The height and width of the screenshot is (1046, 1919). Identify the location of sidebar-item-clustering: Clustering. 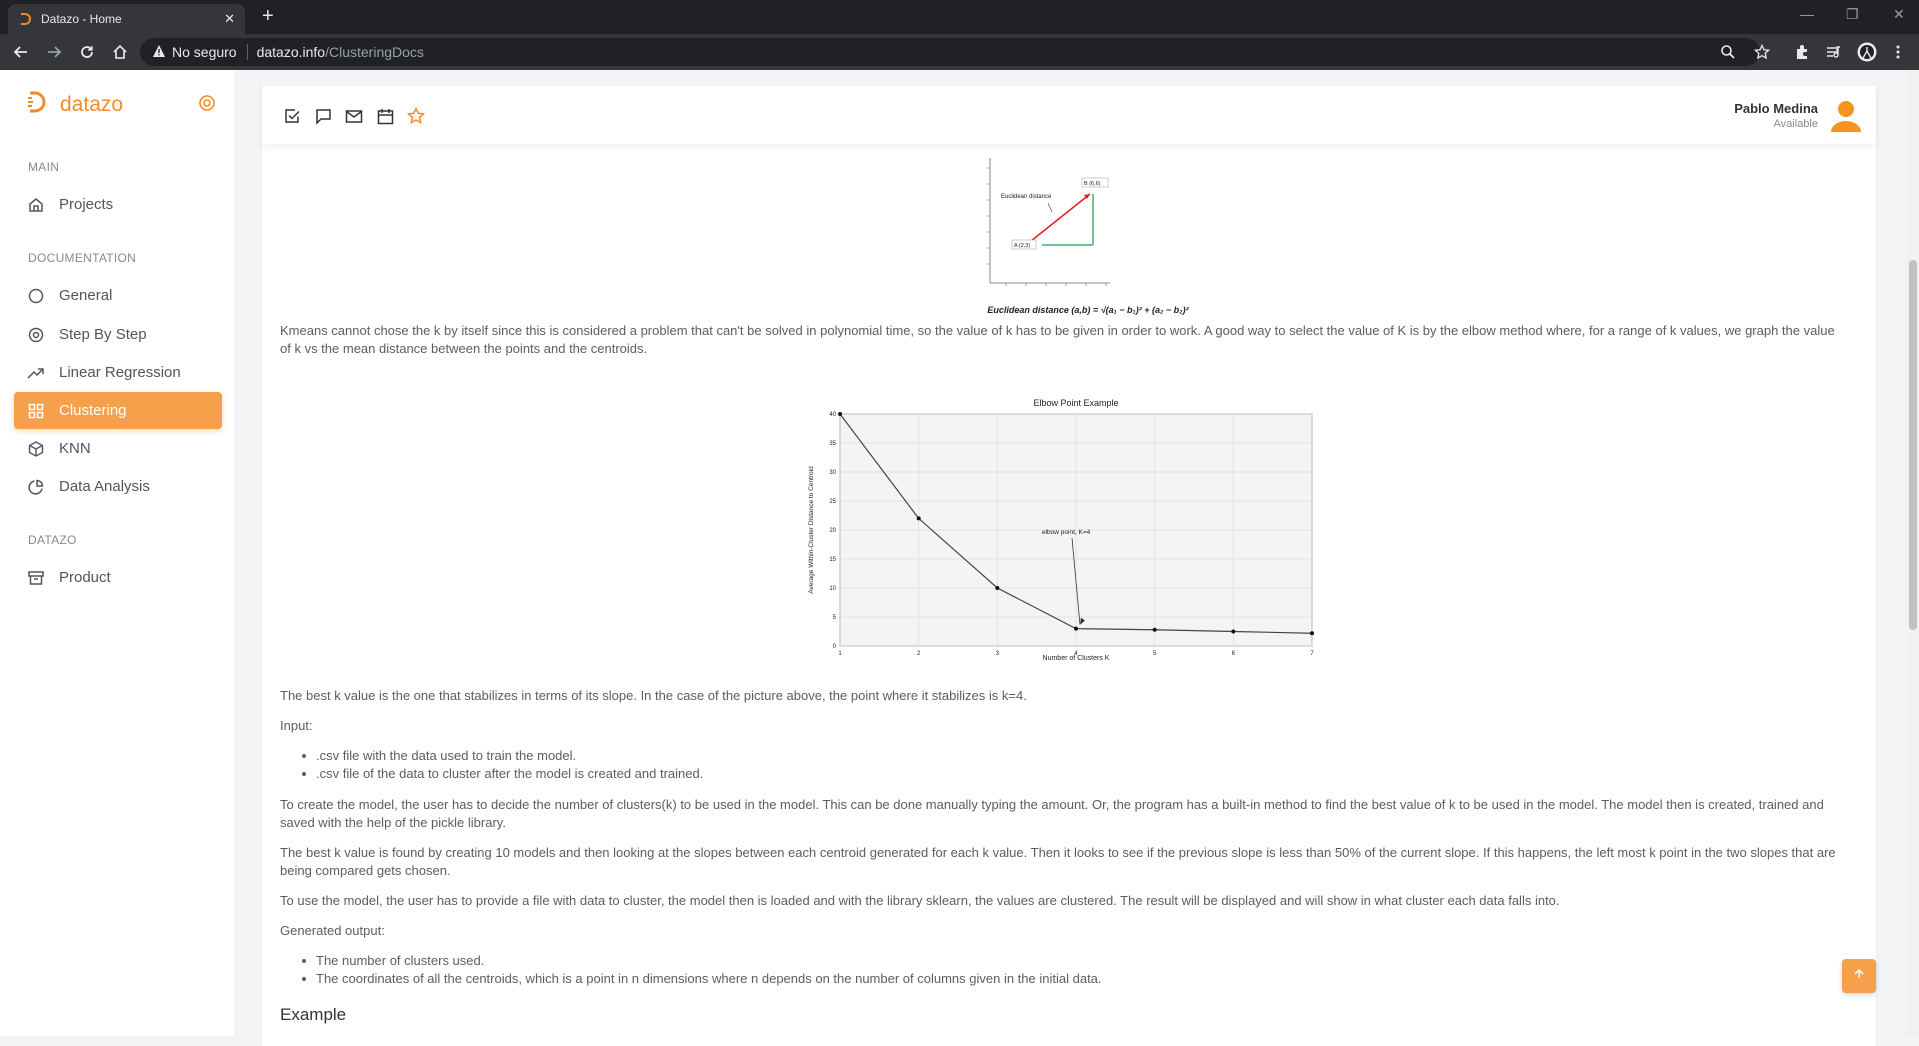
(118, 410).